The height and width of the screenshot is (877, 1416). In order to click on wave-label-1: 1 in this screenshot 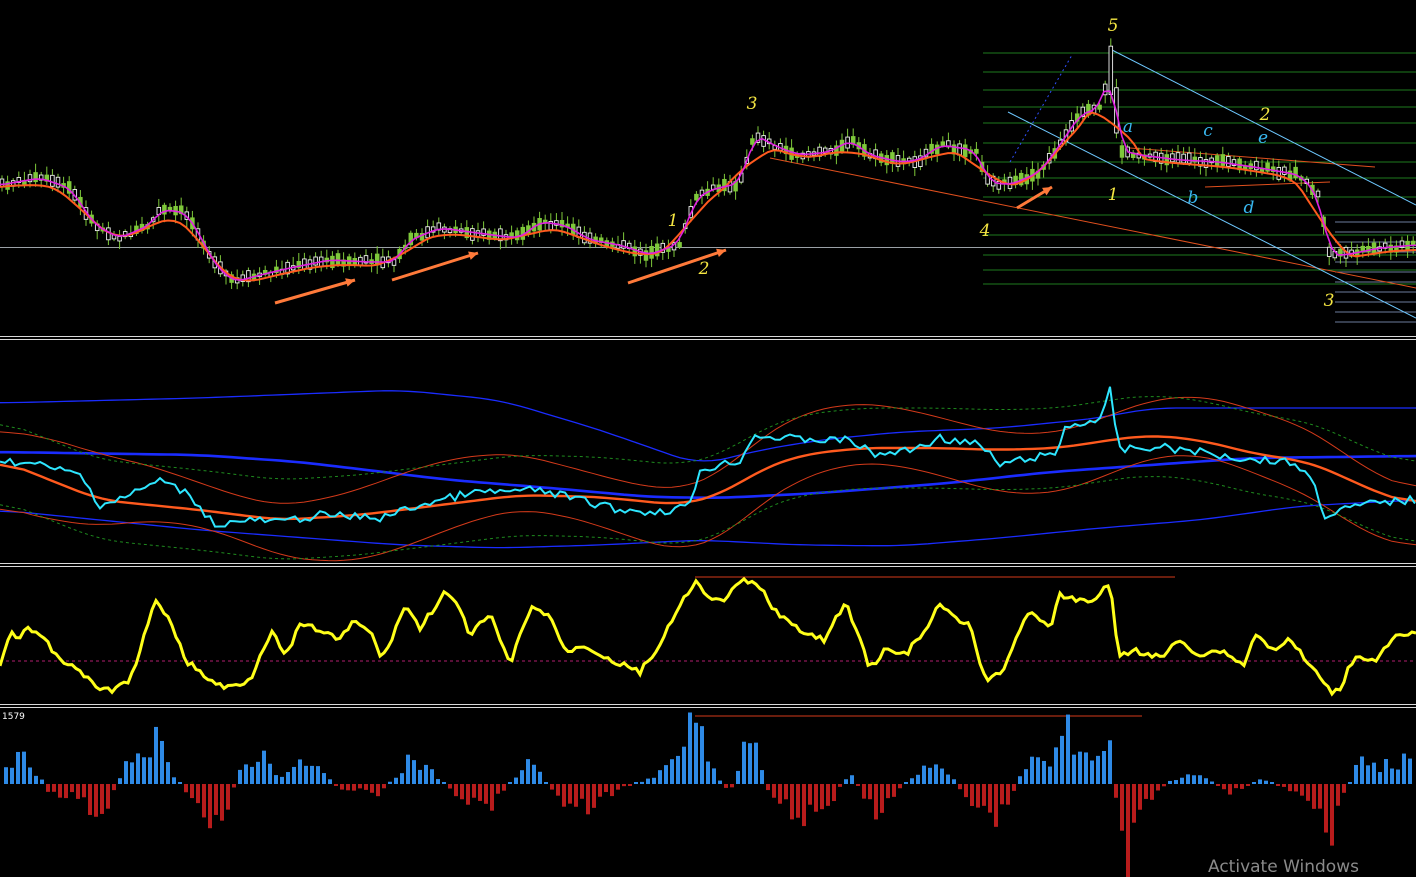, I will do `click(673, 221)`.